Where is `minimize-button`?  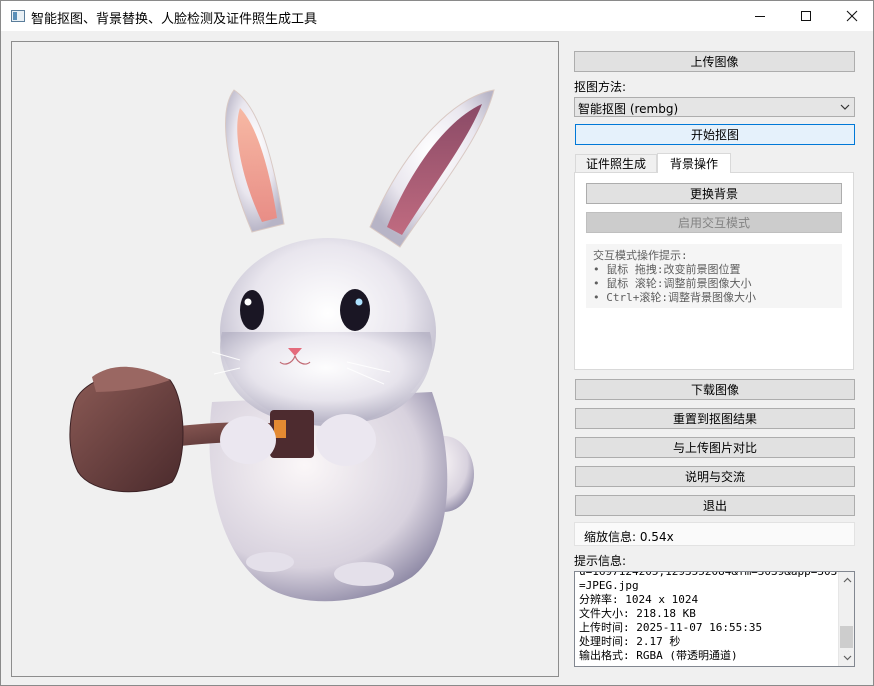 minimize-button is located at coordinates (760, 16).